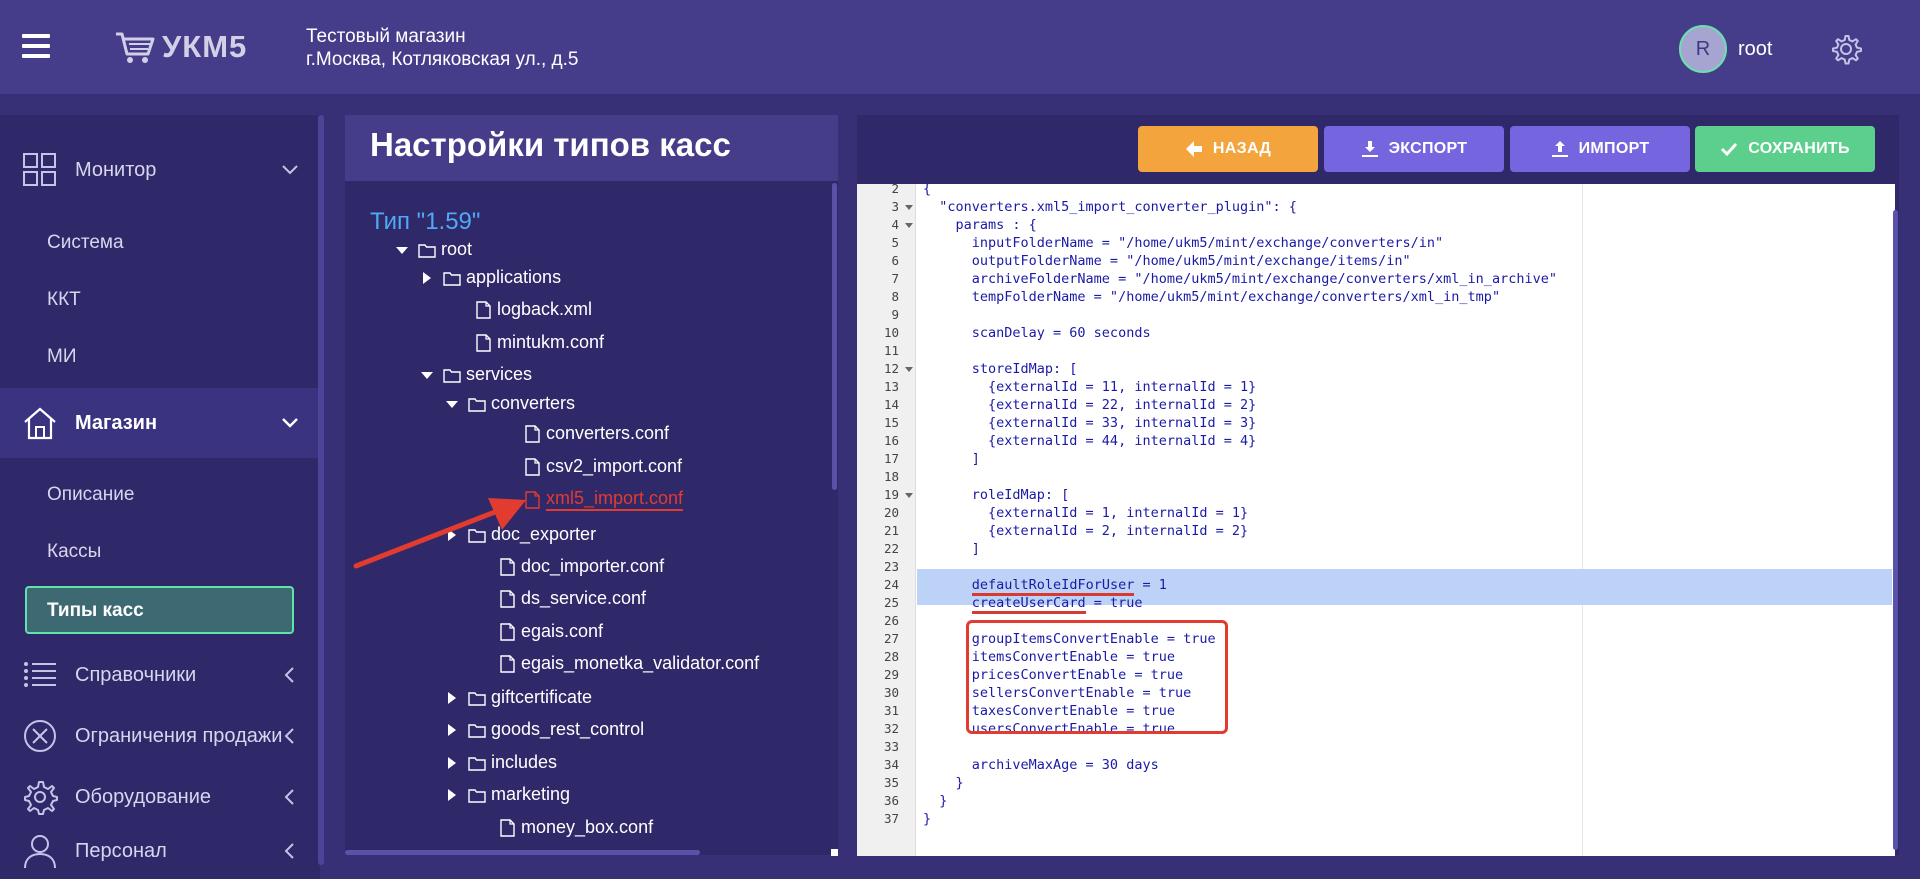  Describe the element at coordinates (1193, 149) in the screenshot. I see `arrow-left-icon` at that location.